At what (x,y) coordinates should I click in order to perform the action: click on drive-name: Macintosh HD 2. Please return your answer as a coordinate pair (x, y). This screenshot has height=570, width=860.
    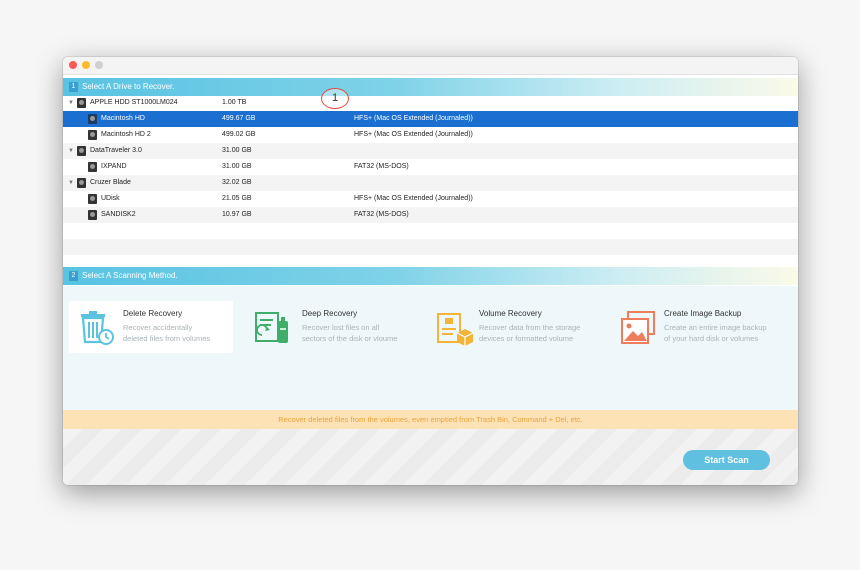
    Looking at the image, I should click on (126, 134).